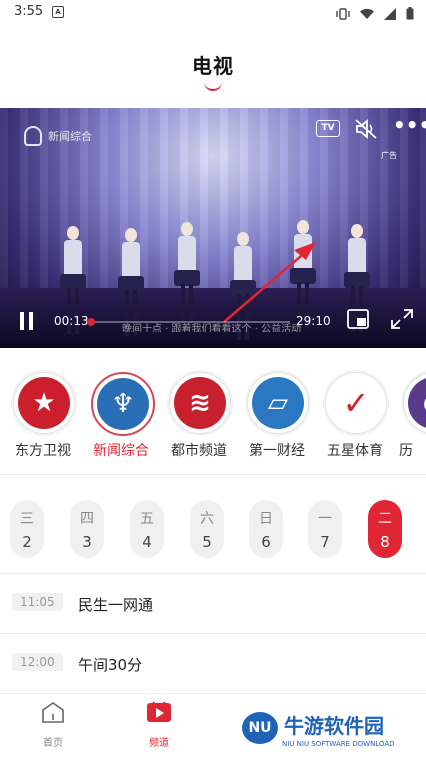  I want to click on program-row: 12:00 午间30分, so click(213, 663).